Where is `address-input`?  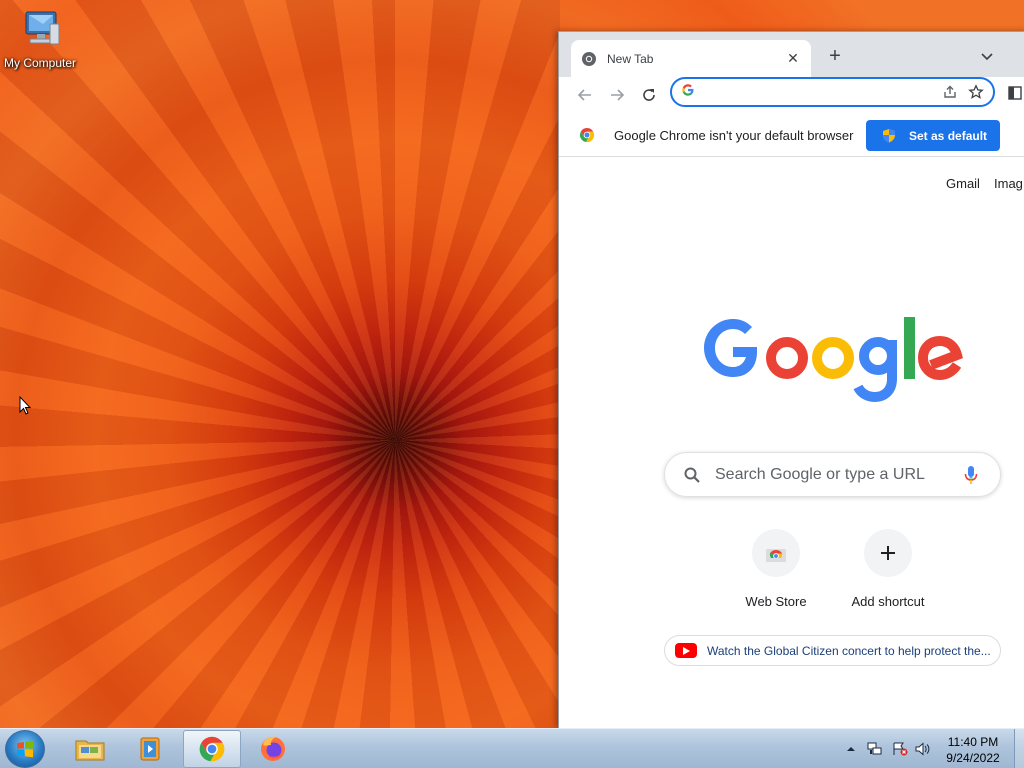 address-input is located at coordinates (822, 92).